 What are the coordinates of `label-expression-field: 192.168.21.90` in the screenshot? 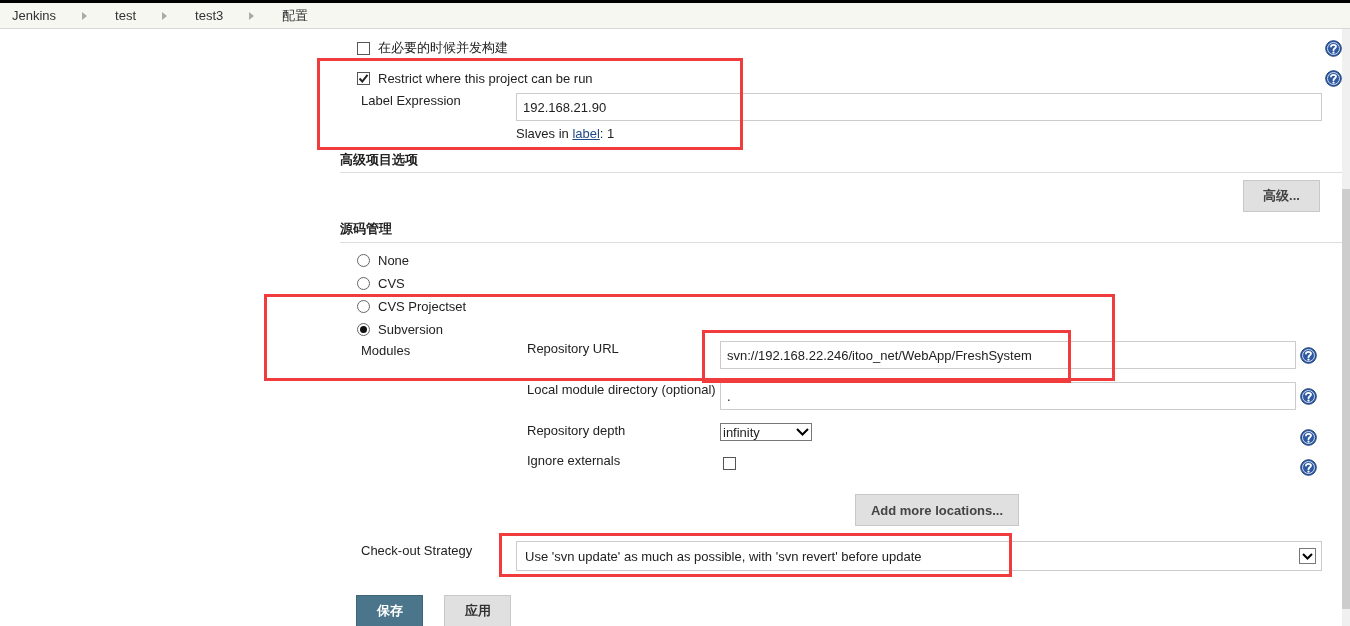 It's located at (919, 107).